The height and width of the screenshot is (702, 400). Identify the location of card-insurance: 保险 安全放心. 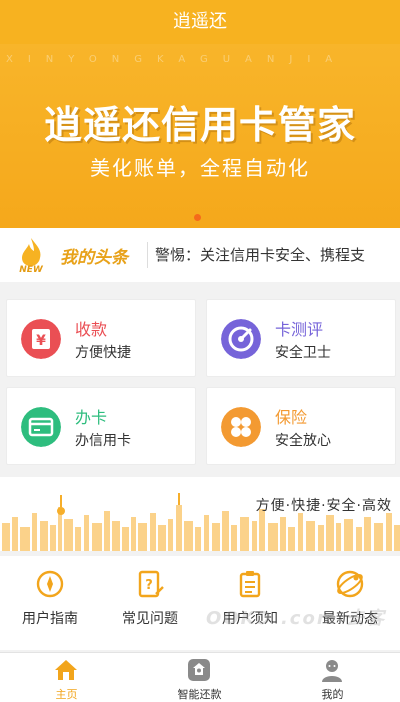
(301, 426).